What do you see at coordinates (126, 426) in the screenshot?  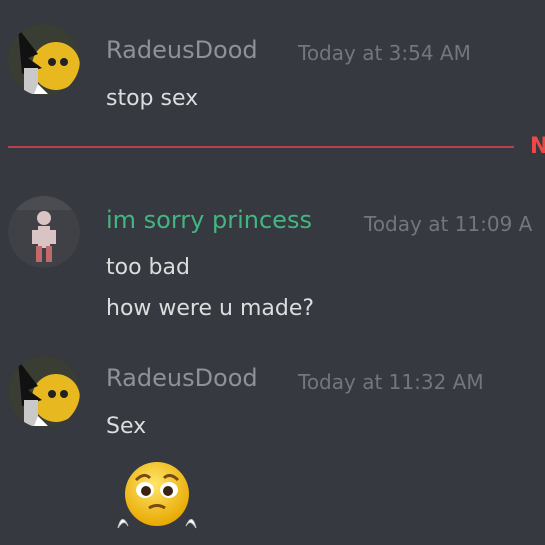 I see `message-text: Sex` at bounding box center [126, 426].